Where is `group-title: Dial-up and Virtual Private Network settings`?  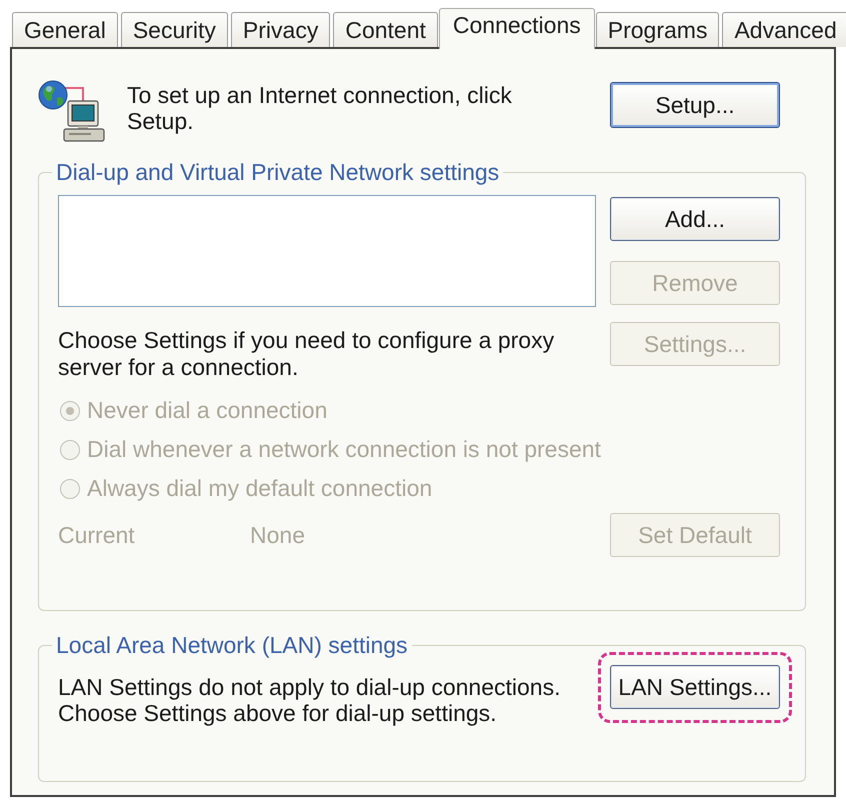 group-title: Dial-up and Virtual Private Network settings is located at coordinates (277, 172).